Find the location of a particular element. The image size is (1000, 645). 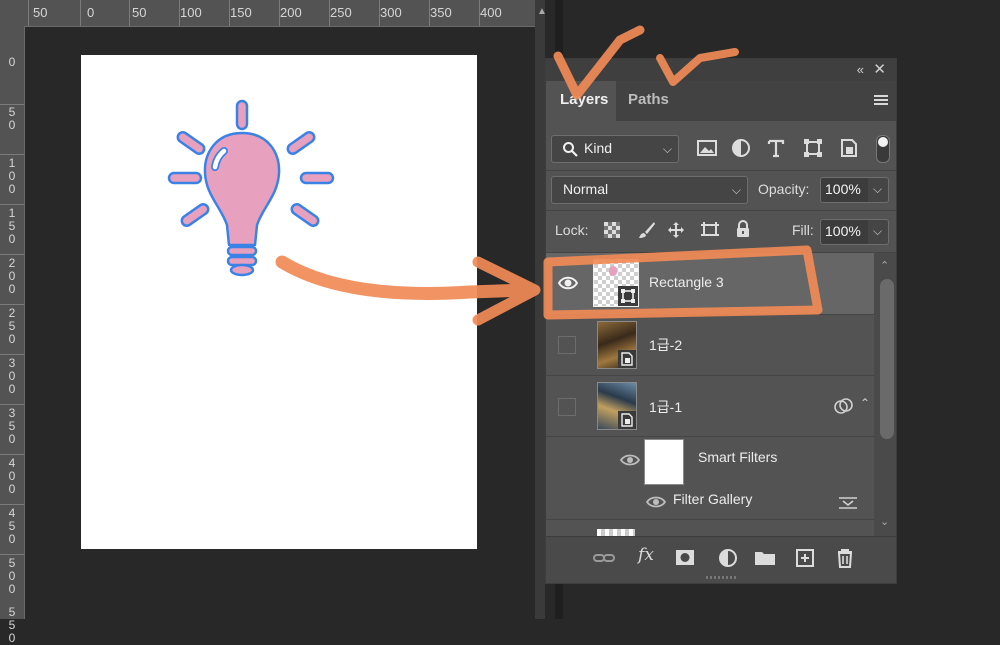

checkmark-paths is located at coordinates (697, 67).